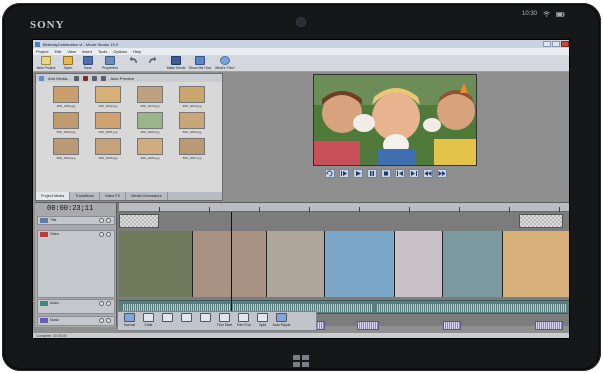 This screenshot has width=603, height=373. I want to click on loop-button, so click(330, 173).